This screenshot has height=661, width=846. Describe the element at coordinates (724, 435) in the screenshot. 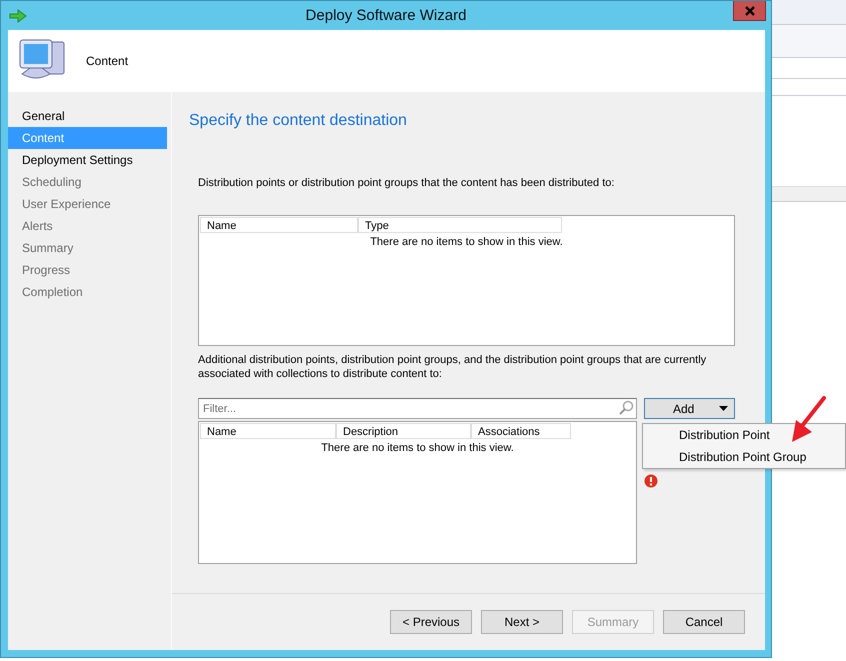

I see `menu-item: Distribution Point` at that location.